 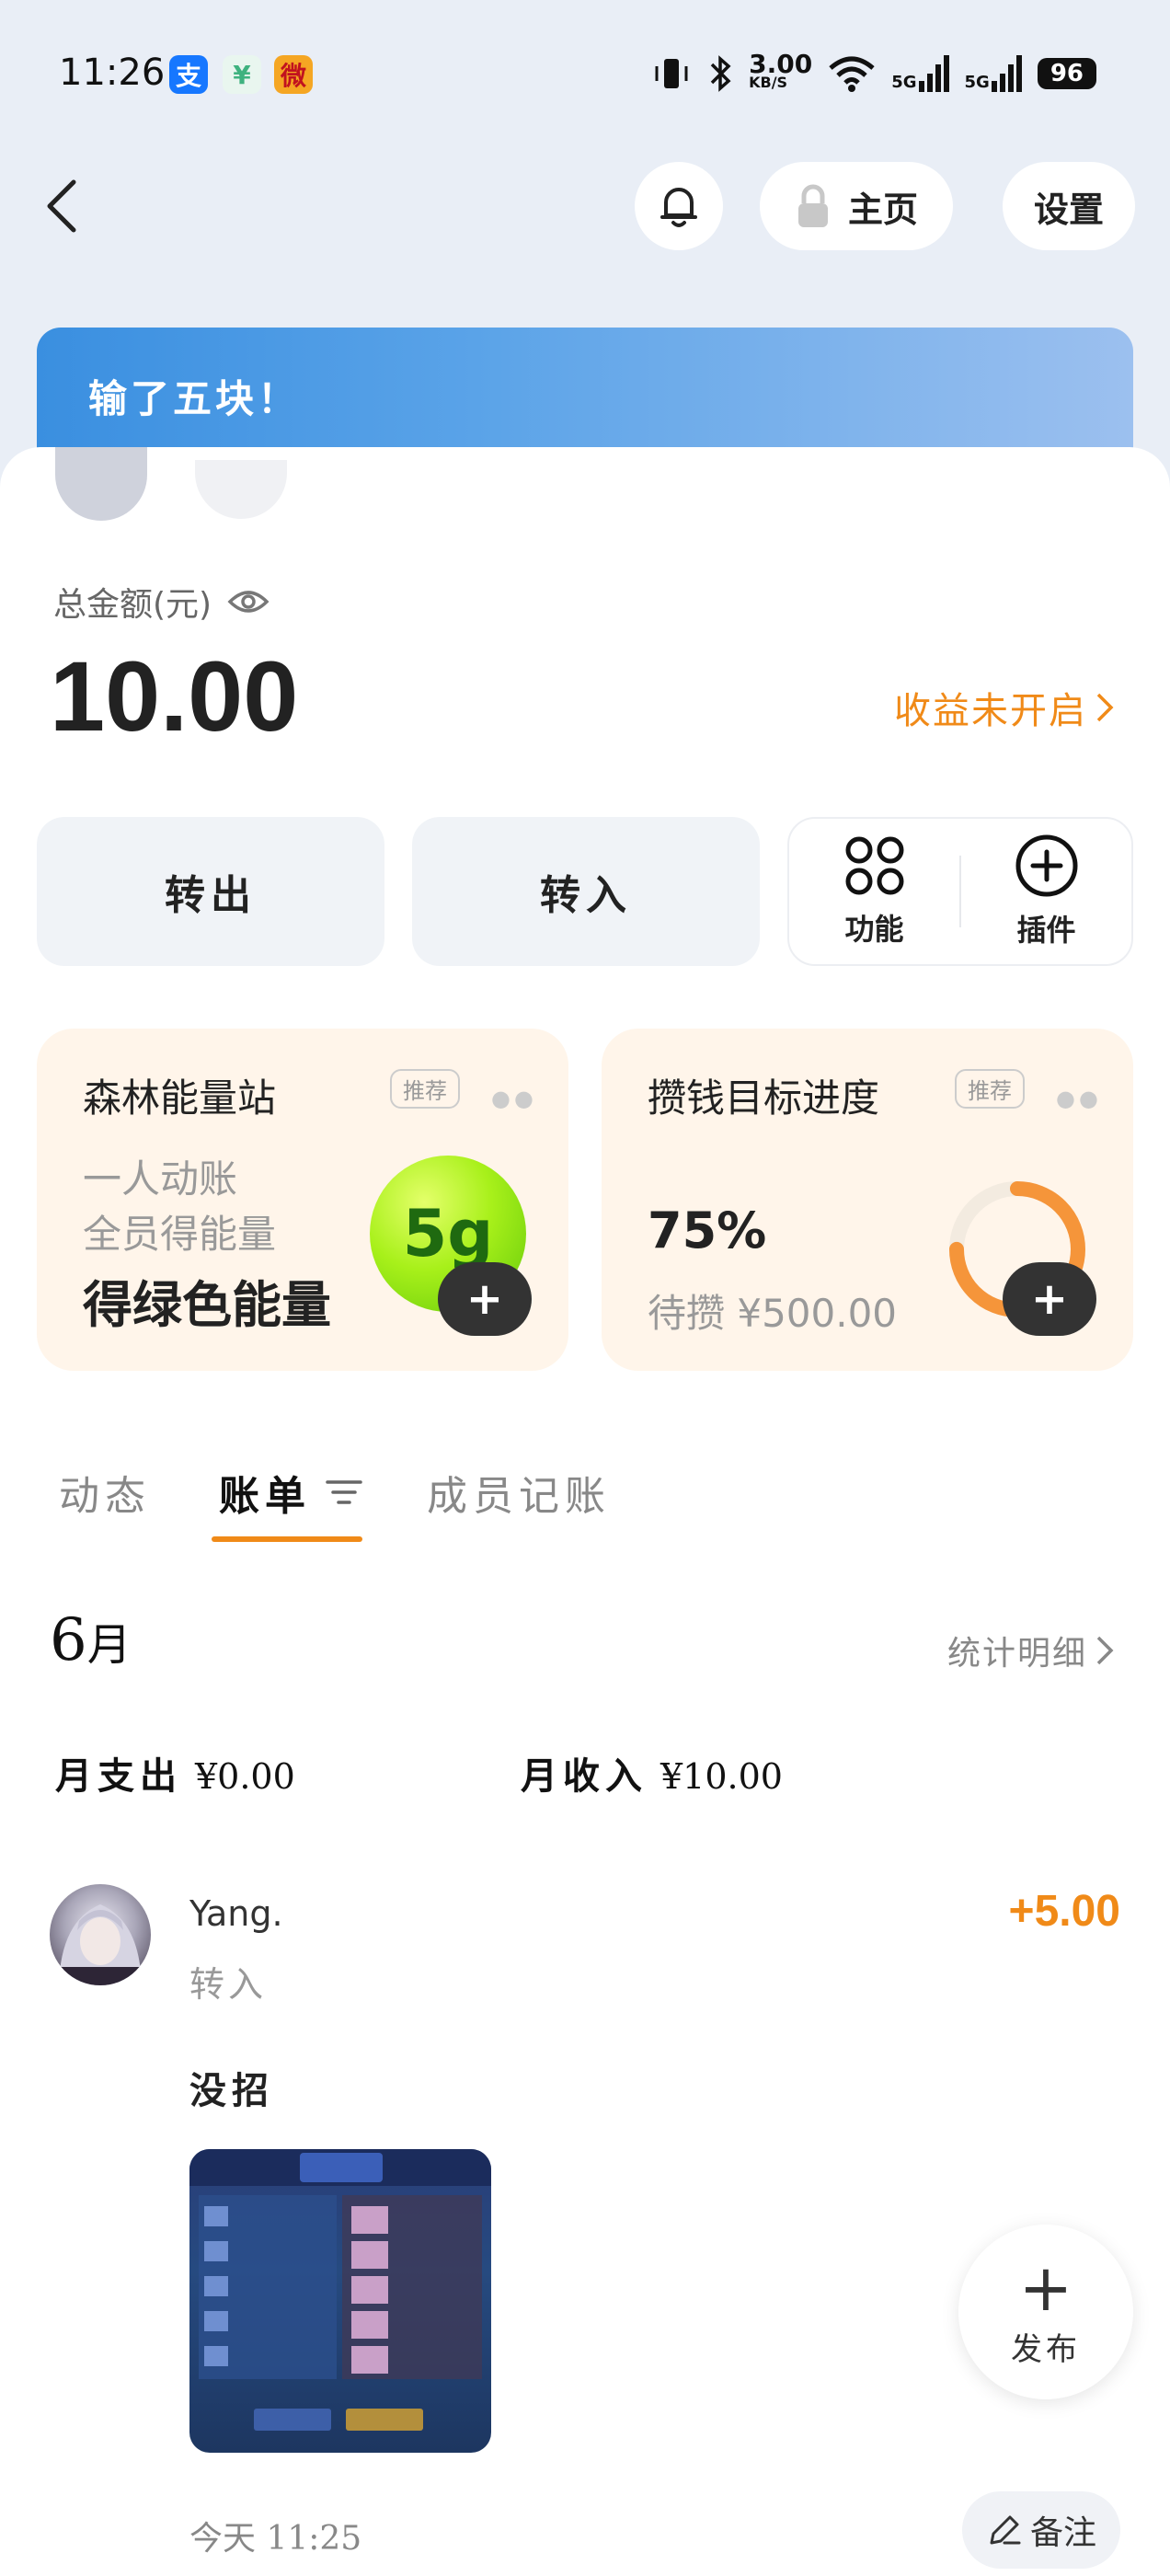 I want to click on tab-member-records: 成员记账, so click(x=519, y=1492).